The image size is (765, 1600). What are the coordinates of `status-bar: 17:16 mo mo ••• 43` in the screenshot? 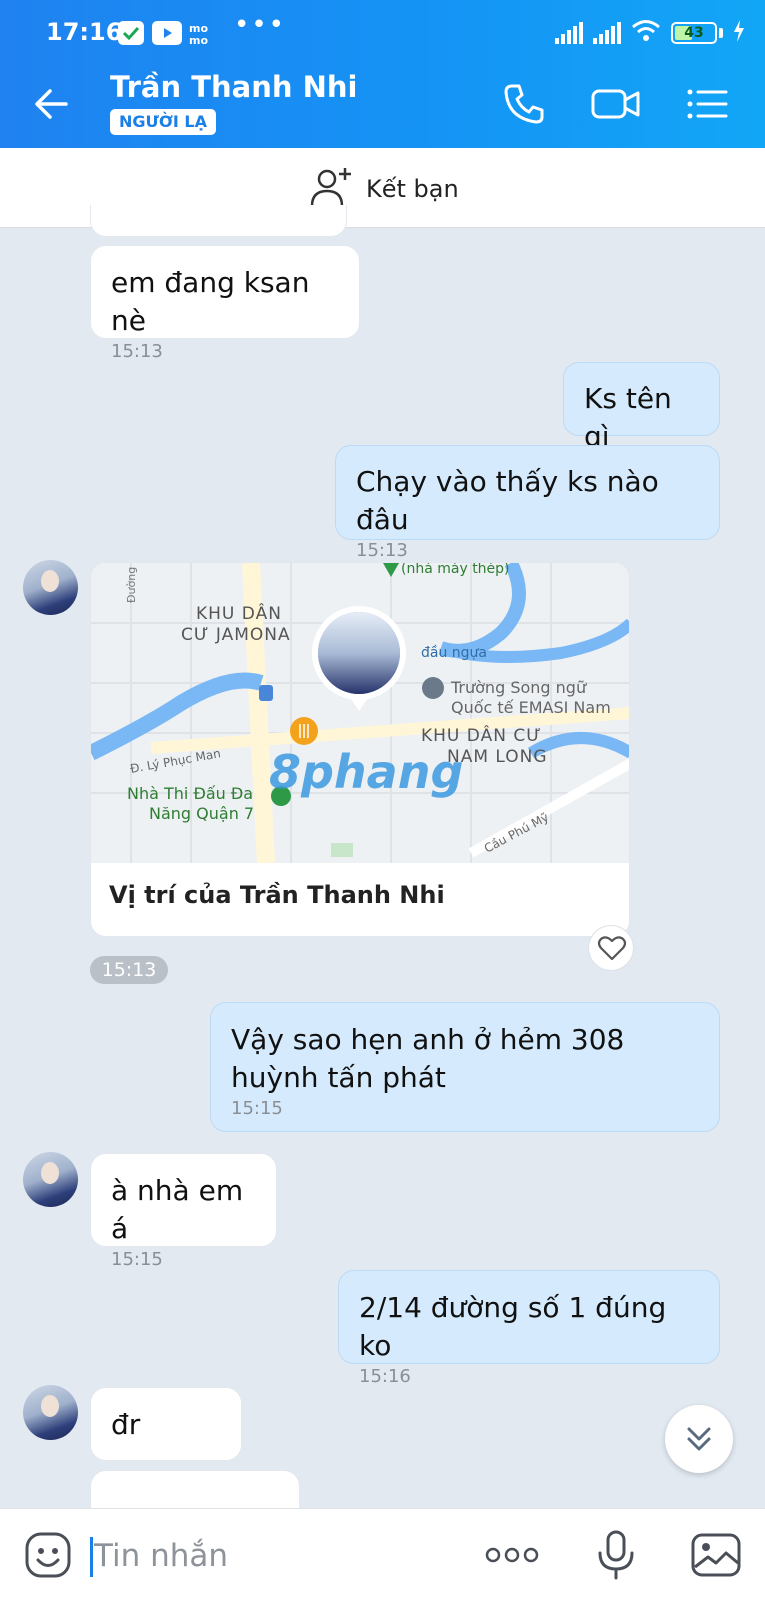 It's located at (382, 29).